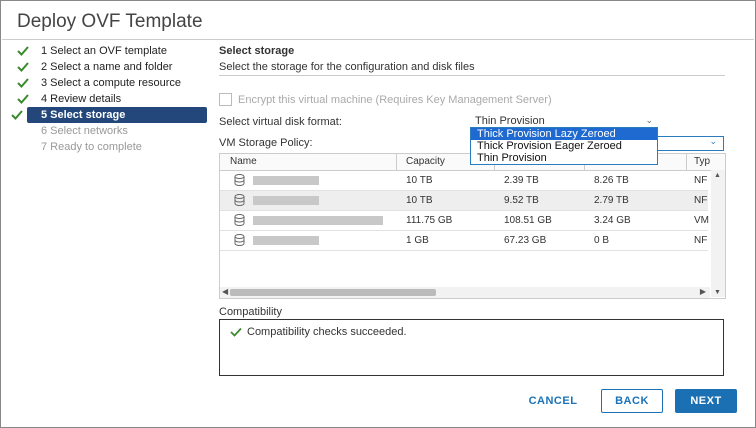 This screenshot has height=428, width=756. What do you see at coordinates (702, 161) in the screenshot?
I see `column-header-type: Typ` at bounding box center [702, 161].